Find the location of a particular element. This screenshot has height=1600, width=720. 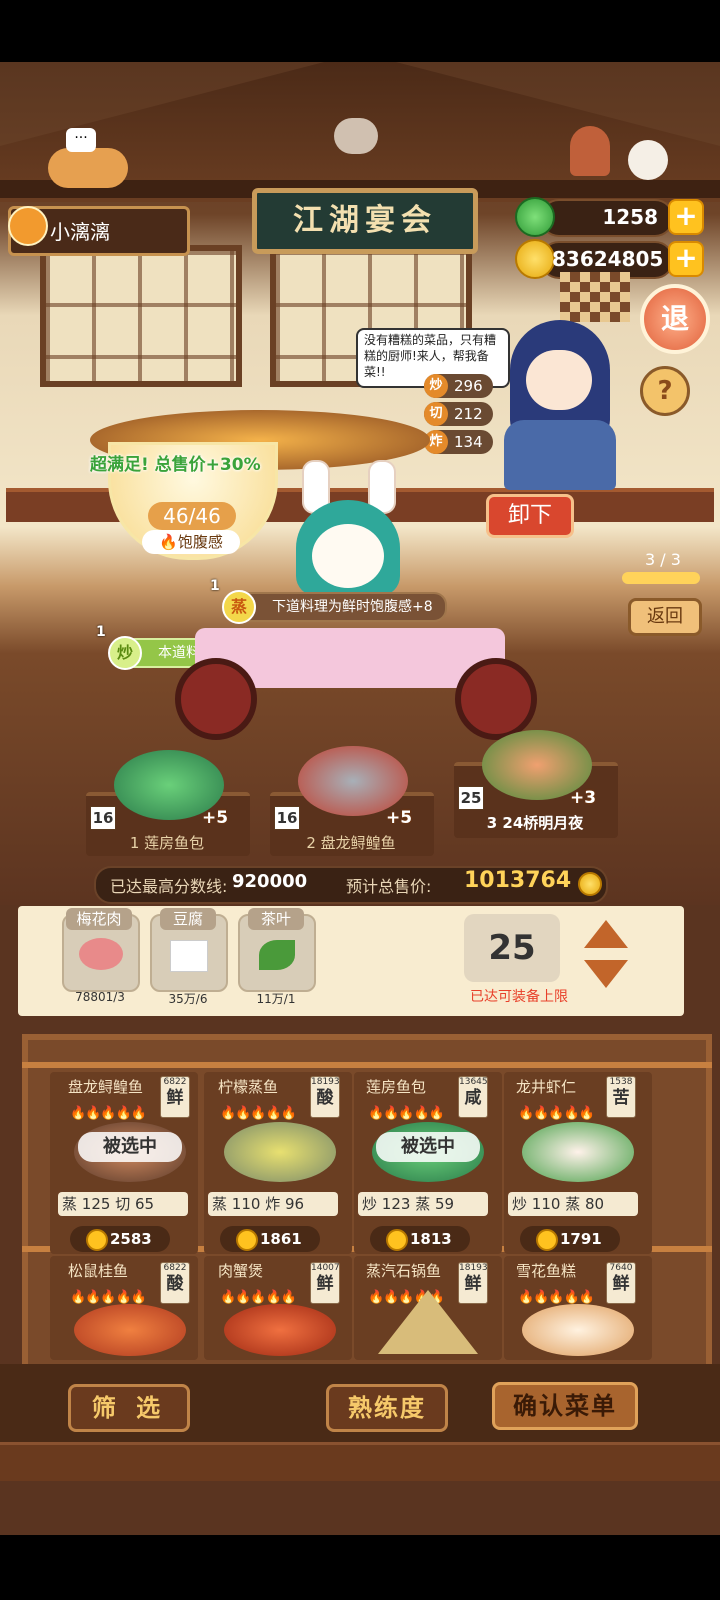

slot-name-text: 盘龙鲟鳇鱼 is located at coordinates (358, 843).